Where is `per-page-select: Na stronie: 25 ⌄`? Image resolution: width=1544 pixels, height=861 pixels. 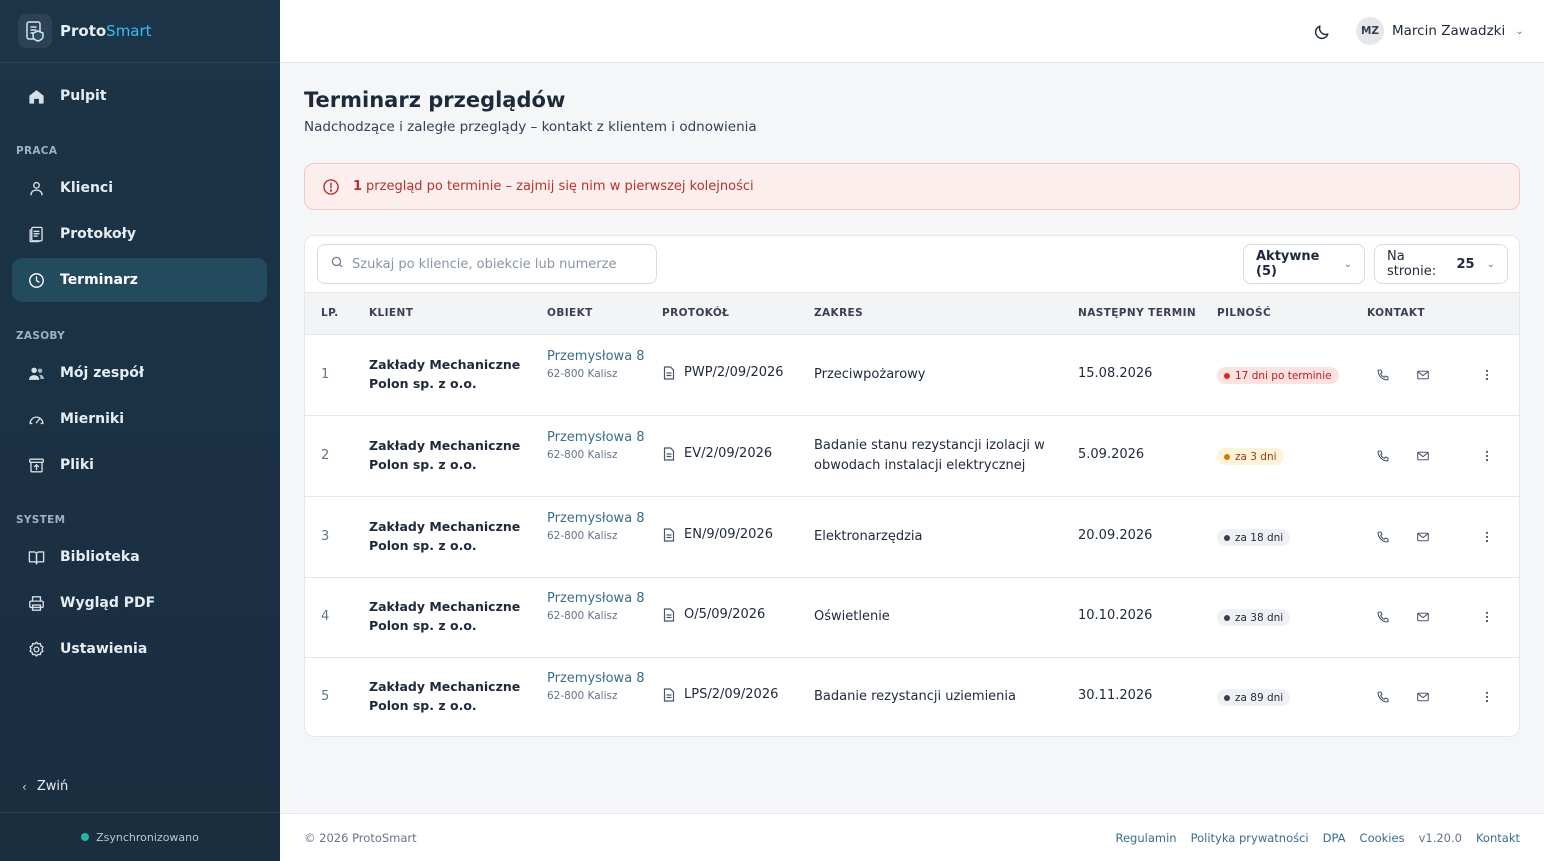
per-page-select: Na stronie: 25 ⌄ is located at coordinates (1441, 264).